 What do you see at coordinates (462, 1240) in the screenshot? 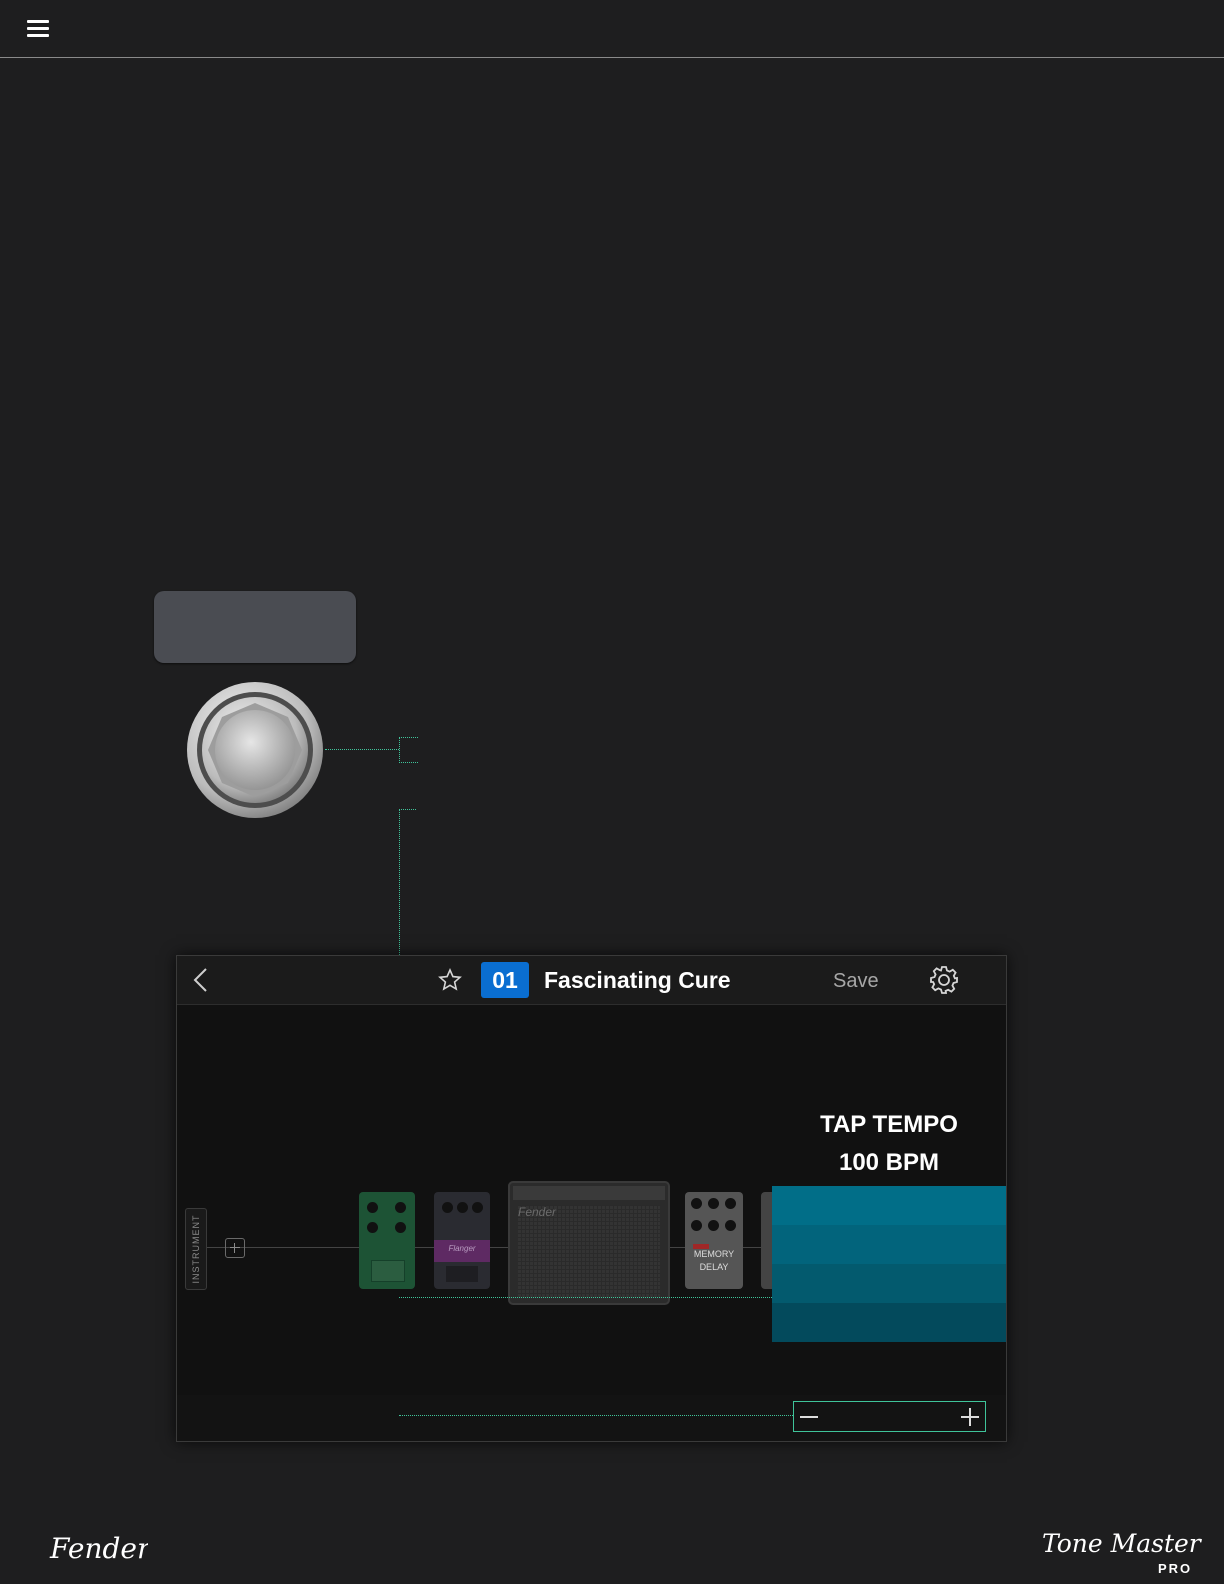
I see `purple-flanger-pedal: Flanger` at bounding box center [462, 1240].